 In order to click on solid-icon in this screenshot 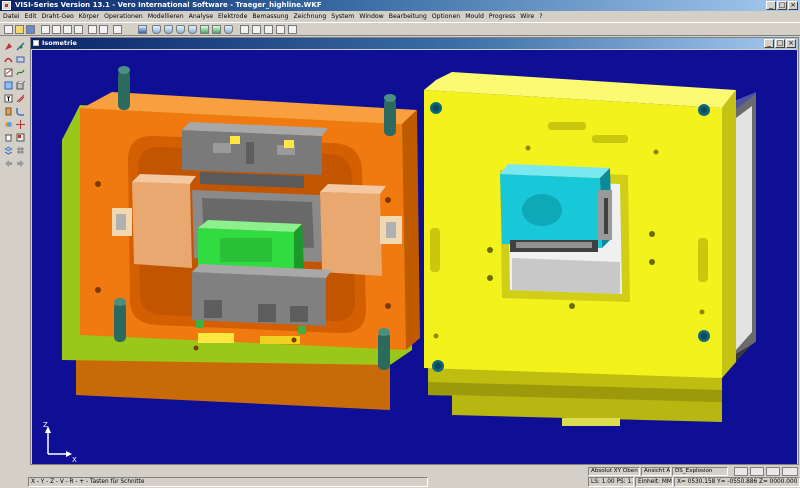, I will do `click(20, 85)`.